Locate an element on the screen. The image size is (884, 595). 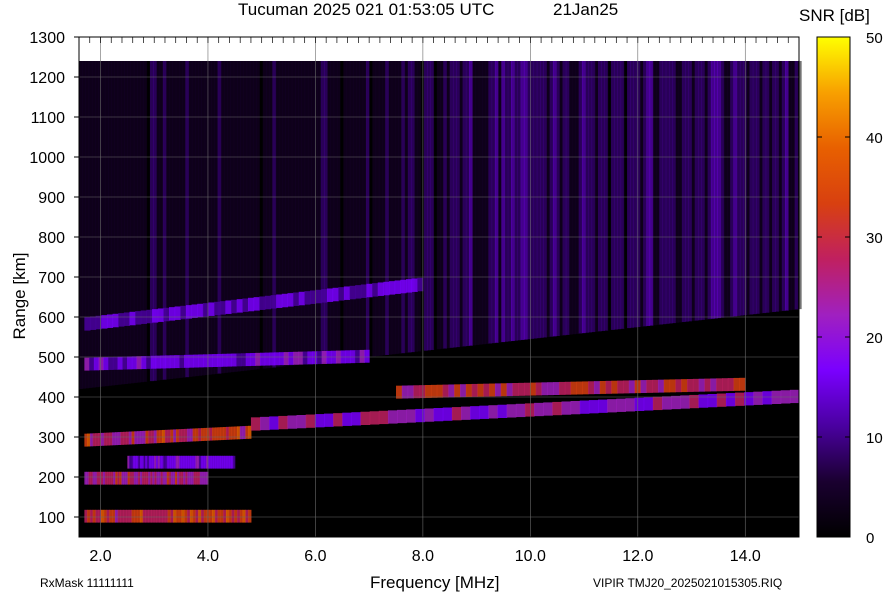
colorbar is located at coordinates (833, 287).